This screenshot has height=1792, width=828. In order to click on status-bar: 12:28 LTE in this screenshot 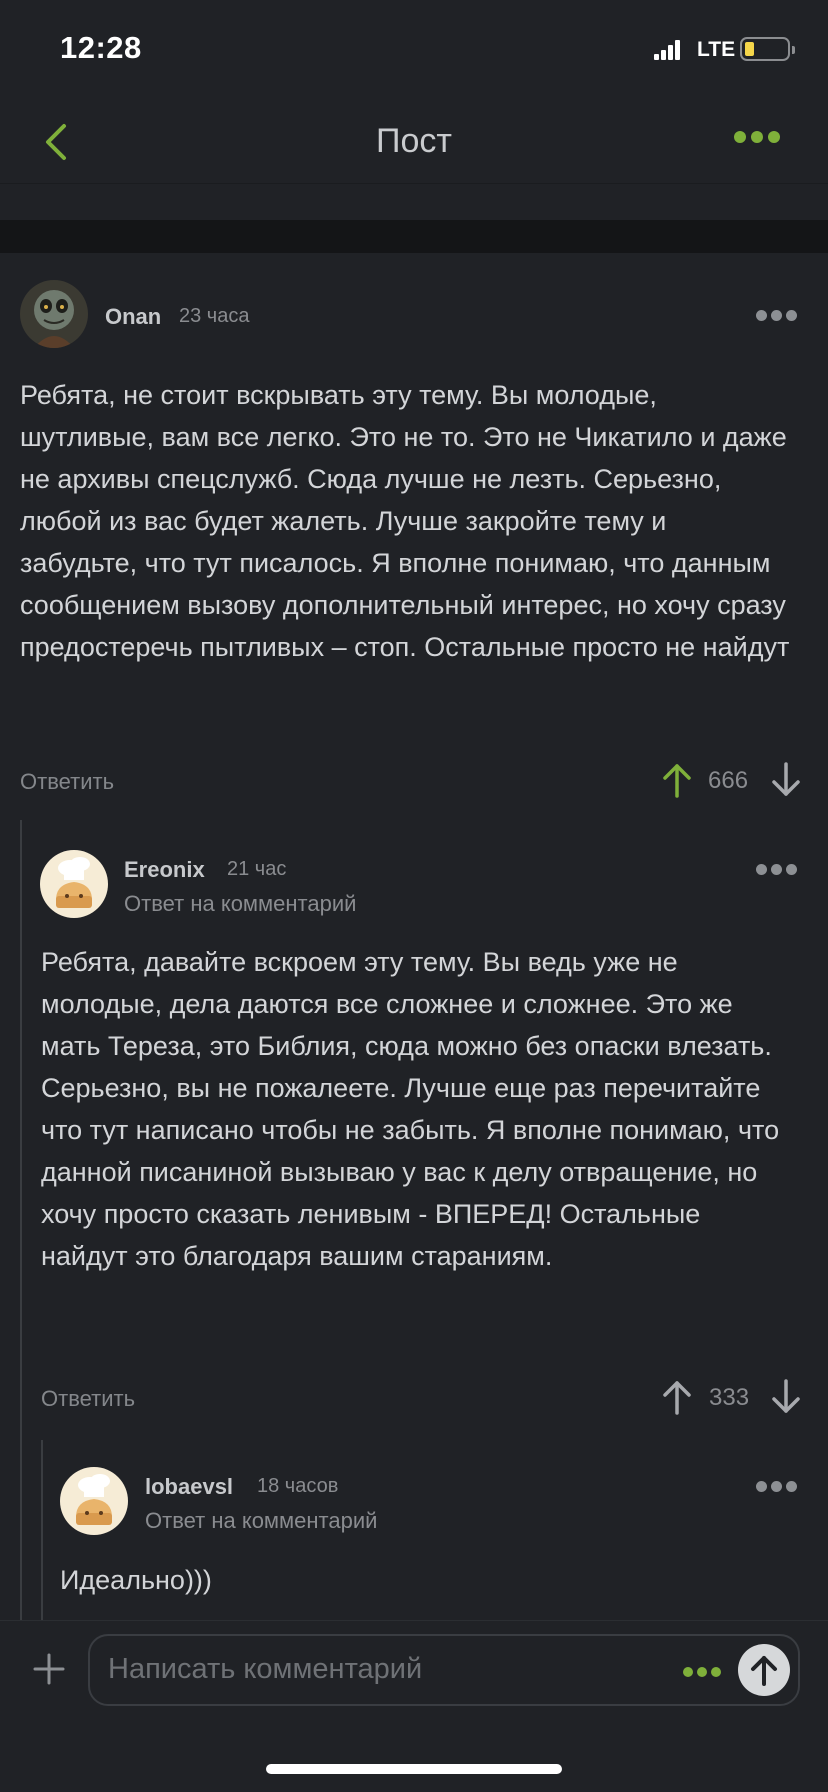, I will do `click(414, 50)`.